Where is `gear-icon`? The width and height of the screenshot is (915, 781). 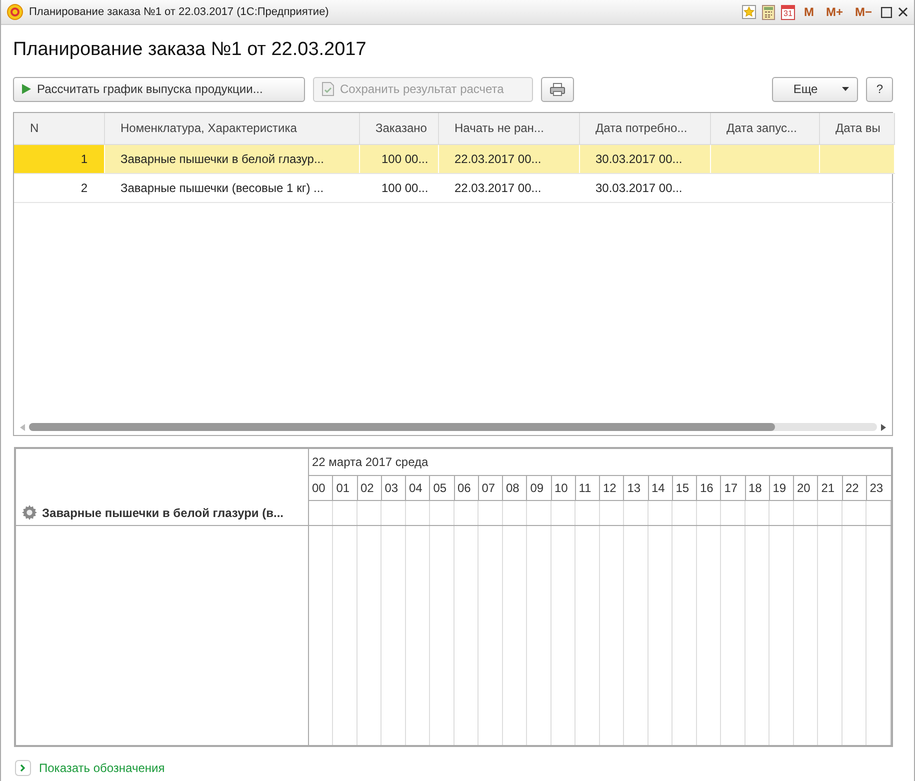
gear-icon is located at coordinates (29, 512).